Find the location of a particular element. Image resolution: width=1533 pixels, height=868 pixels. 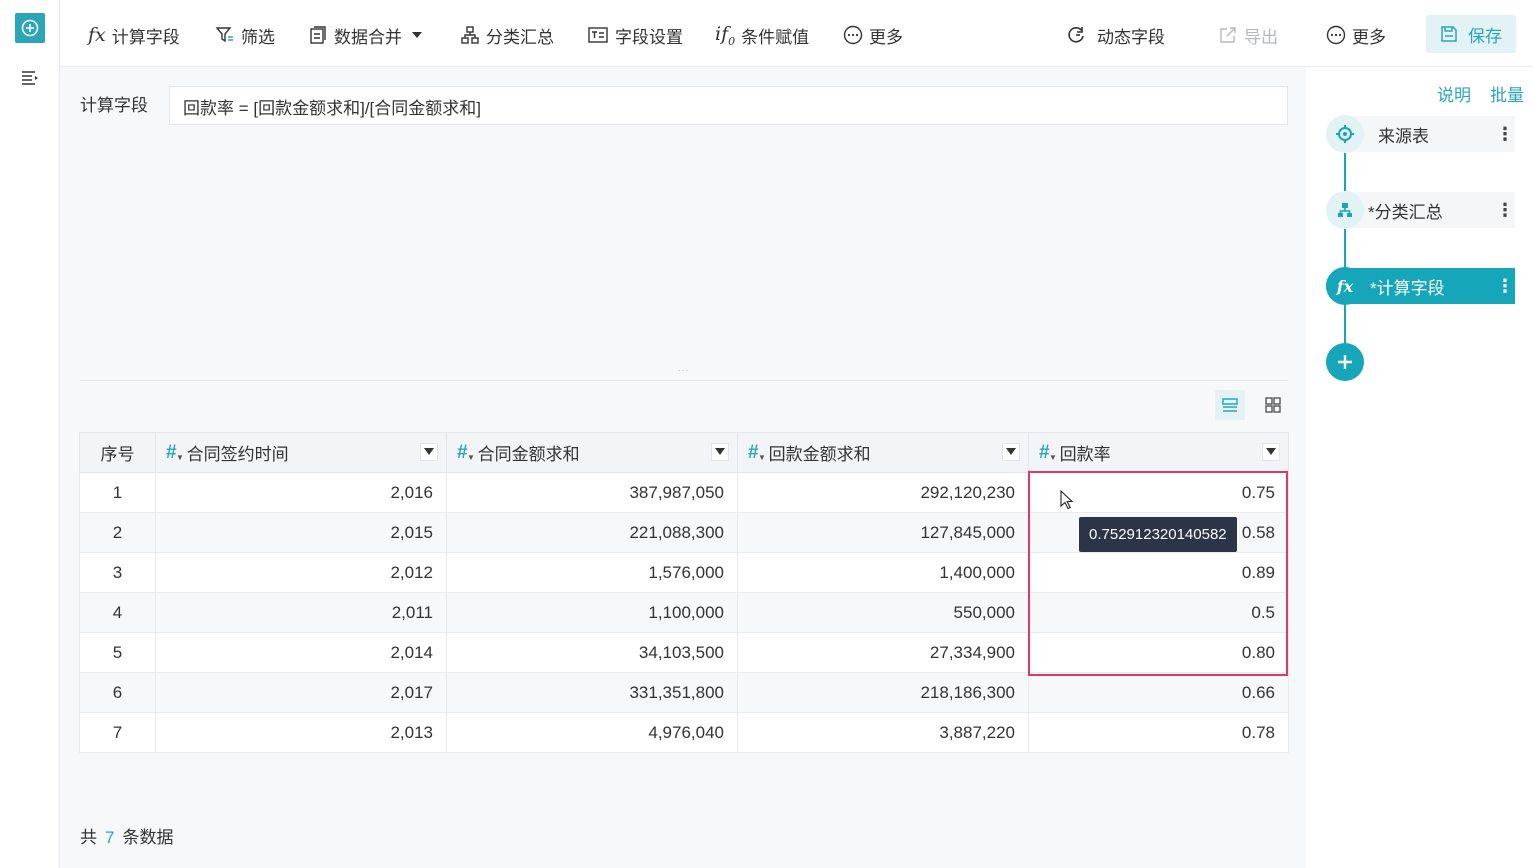

table-cell: 292,120,230 is located at coordinates (883, 492).